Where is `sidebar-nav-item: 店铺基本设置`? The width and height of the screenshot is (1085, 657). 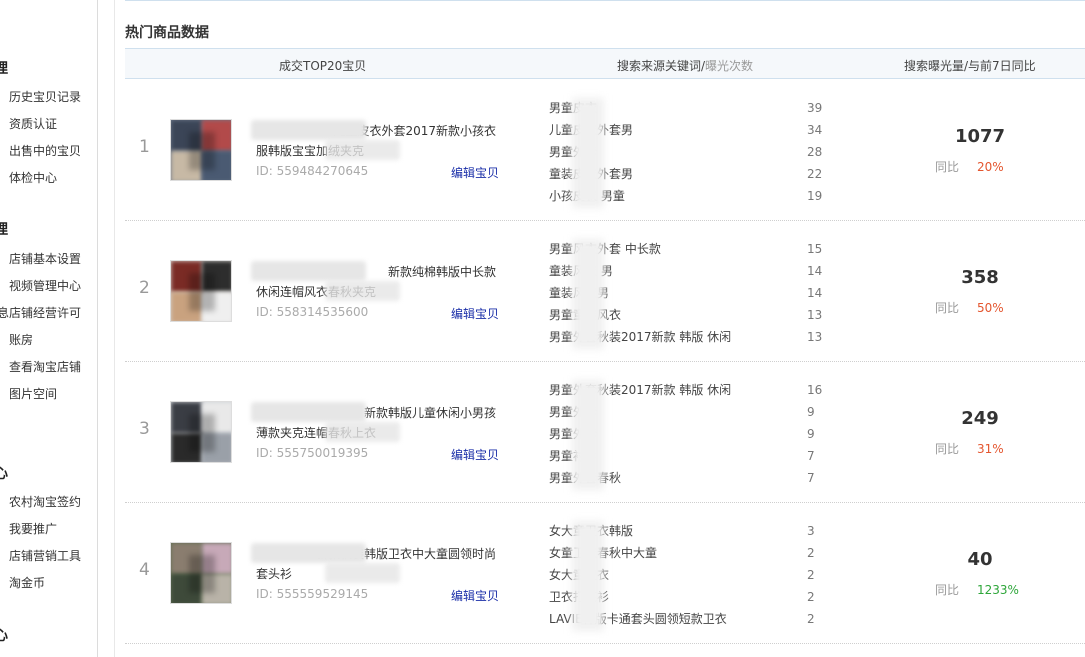
sidebar-nav-item: 店铺基本设置 is located at coordinates (45, 258).